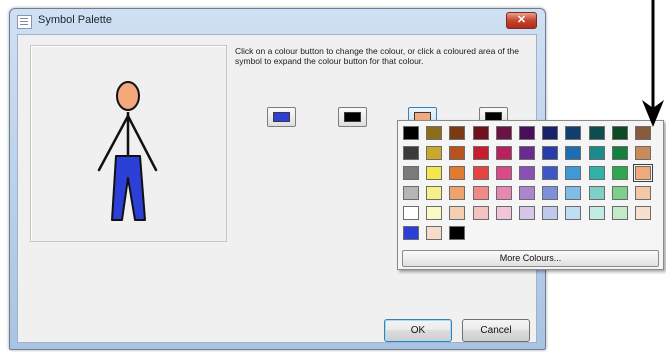 The height and width of the screenshot is (352, 666). What do you see at coordinates (128, 188) in the screenshot?
I see `trousers-legs` at bounding box center [128, 188].